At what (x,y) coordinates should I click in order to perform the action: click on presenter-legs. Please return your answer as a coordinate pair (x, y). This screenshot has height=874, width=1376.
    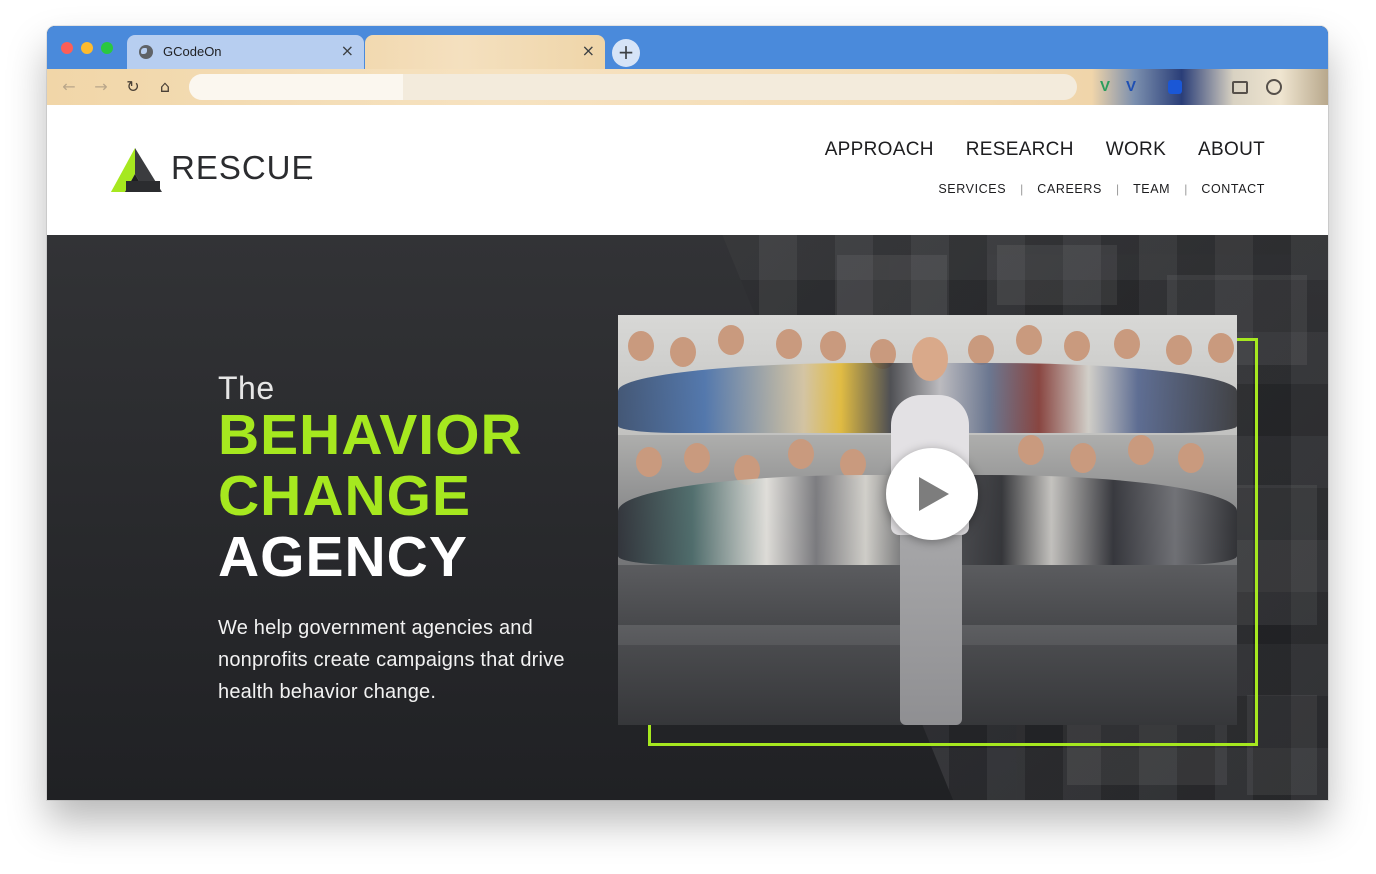
    Looking at the image, I should click on (931, 627).